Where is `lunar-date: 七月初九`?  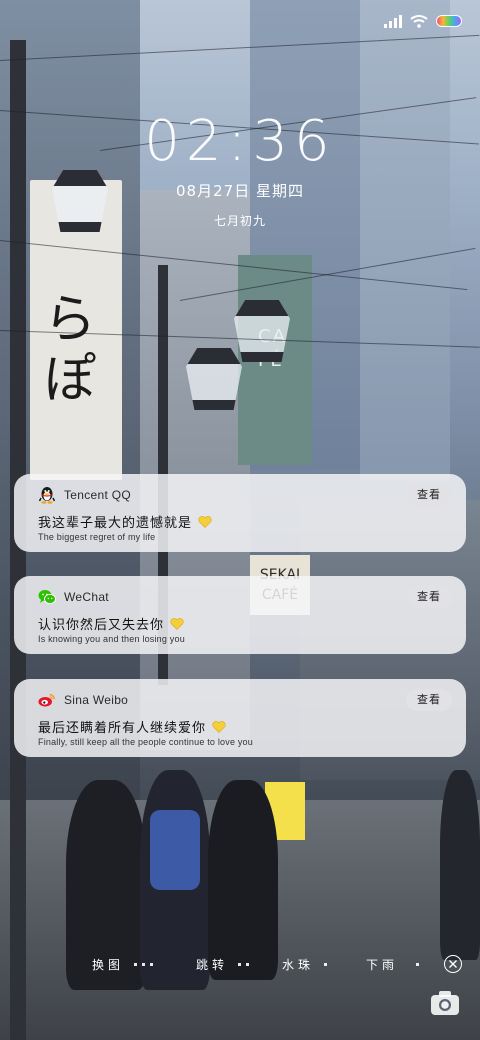
lunar-date: 七月初九 is located at coordinates (239, 221).